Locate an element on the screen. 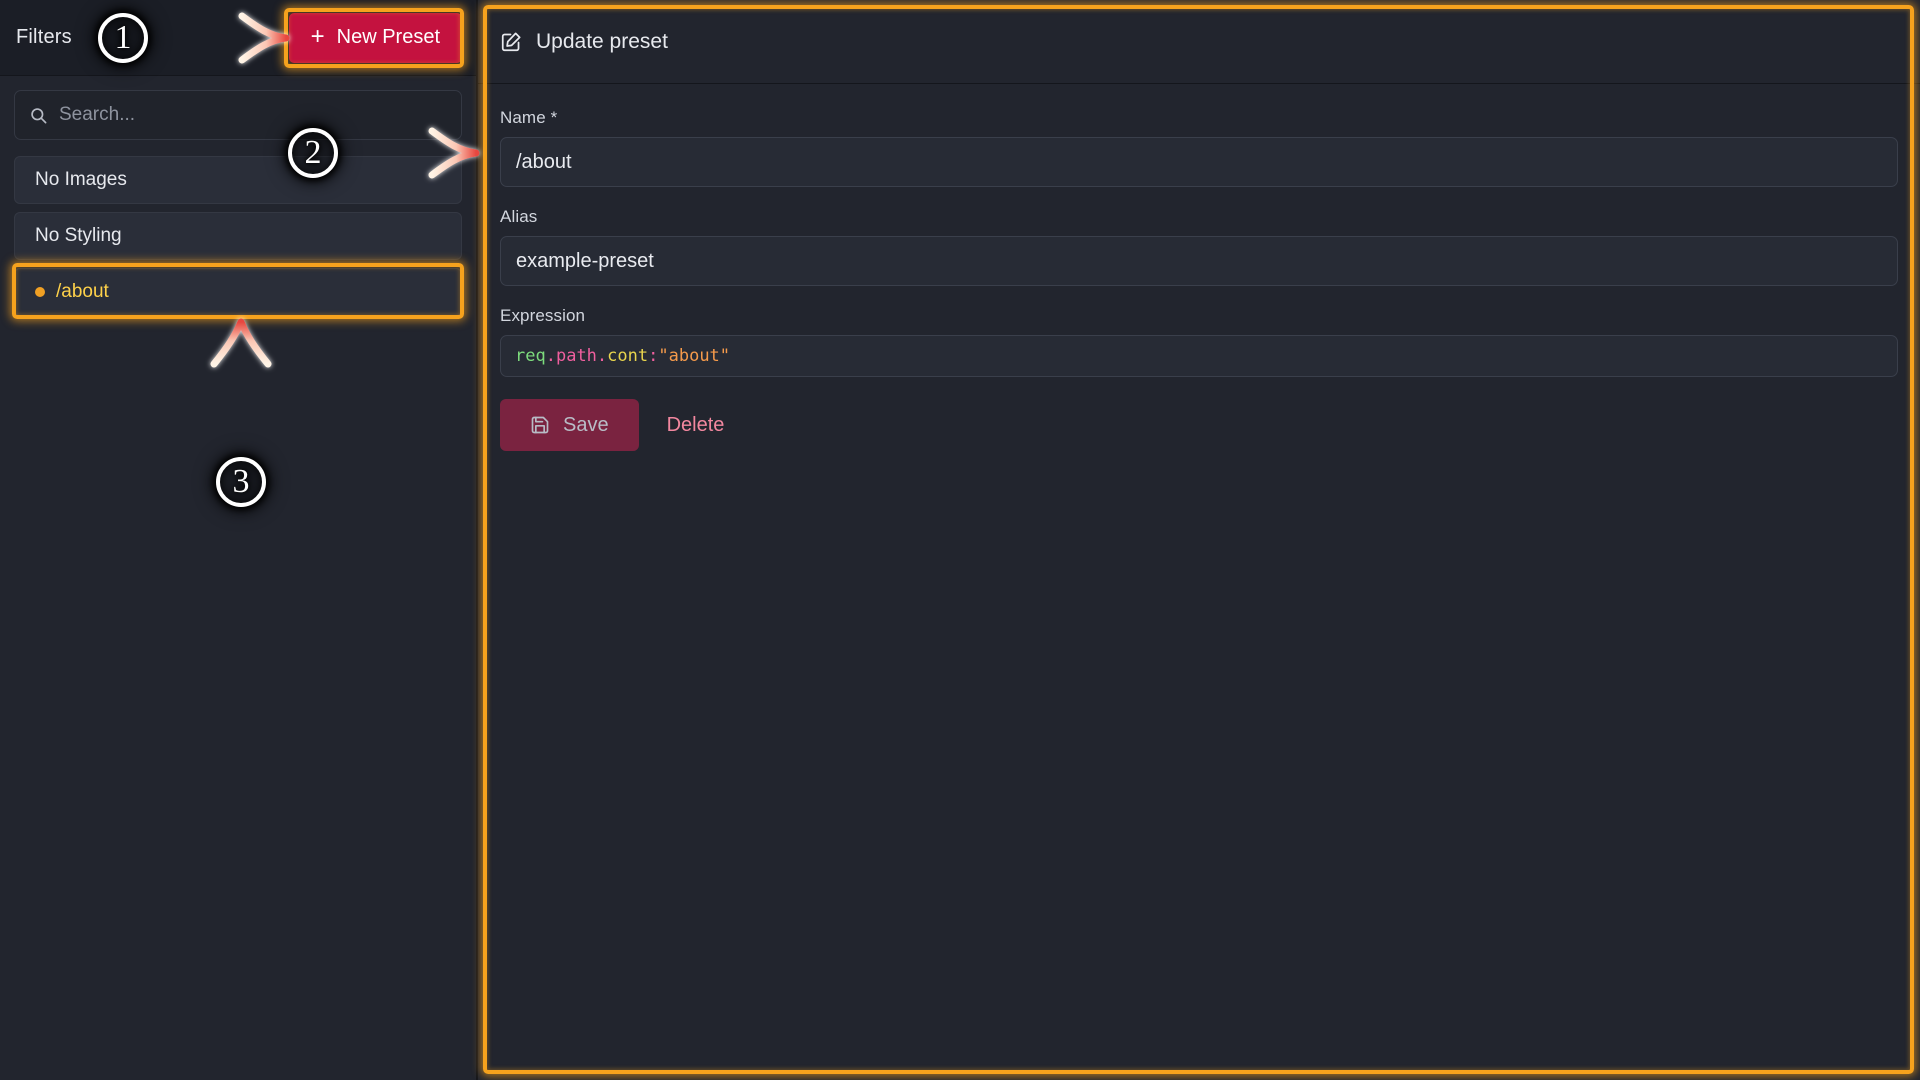  search-box is located at coordinates (238, 115).